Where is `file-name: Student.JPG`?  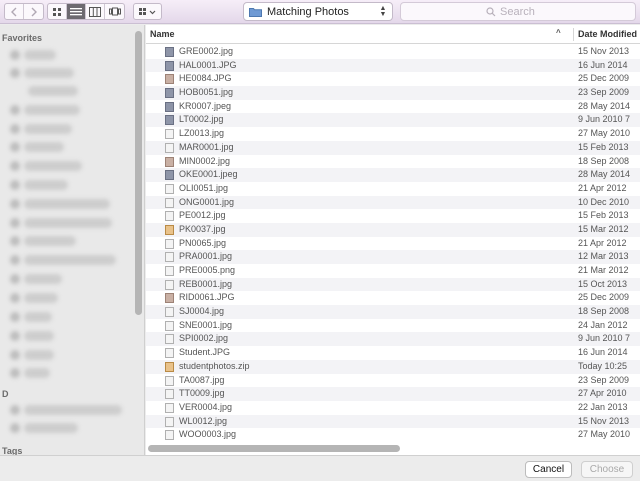
file-name: Student.JPG is located at coordinates (205, 352).